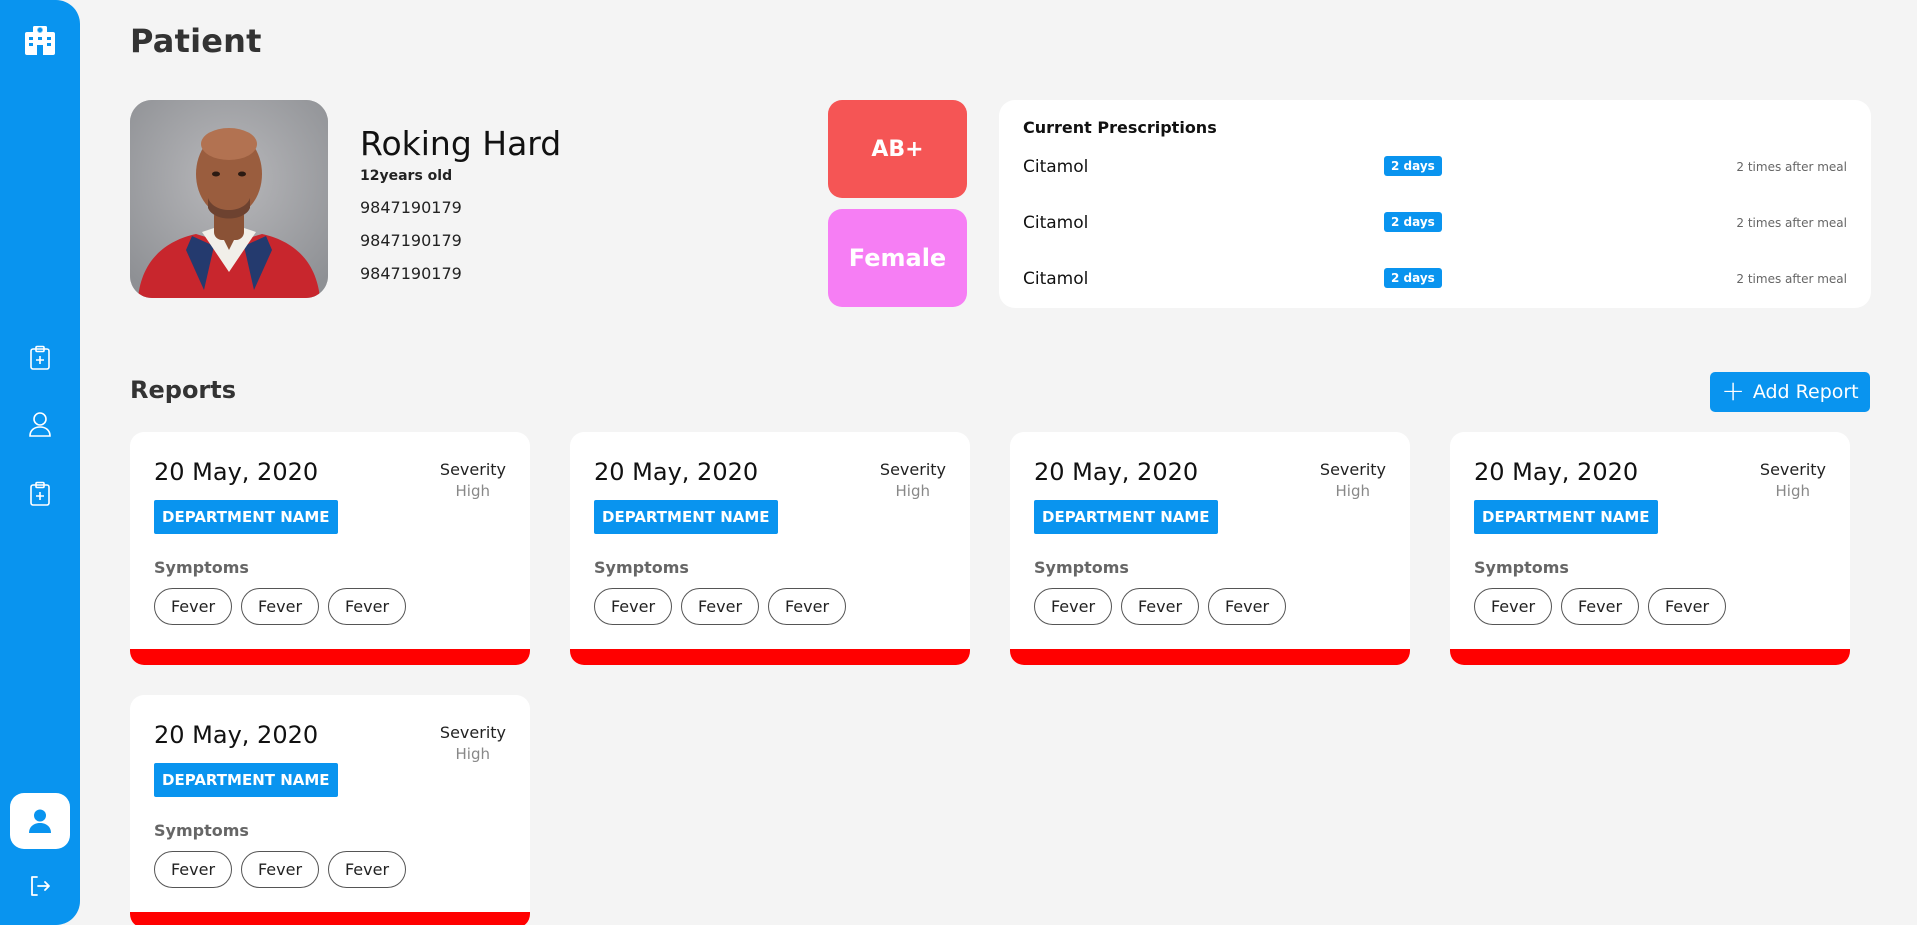 The height and width of the screenshot is (925, 1917). I want to click on reports-title: Reports, so click(183, 390).